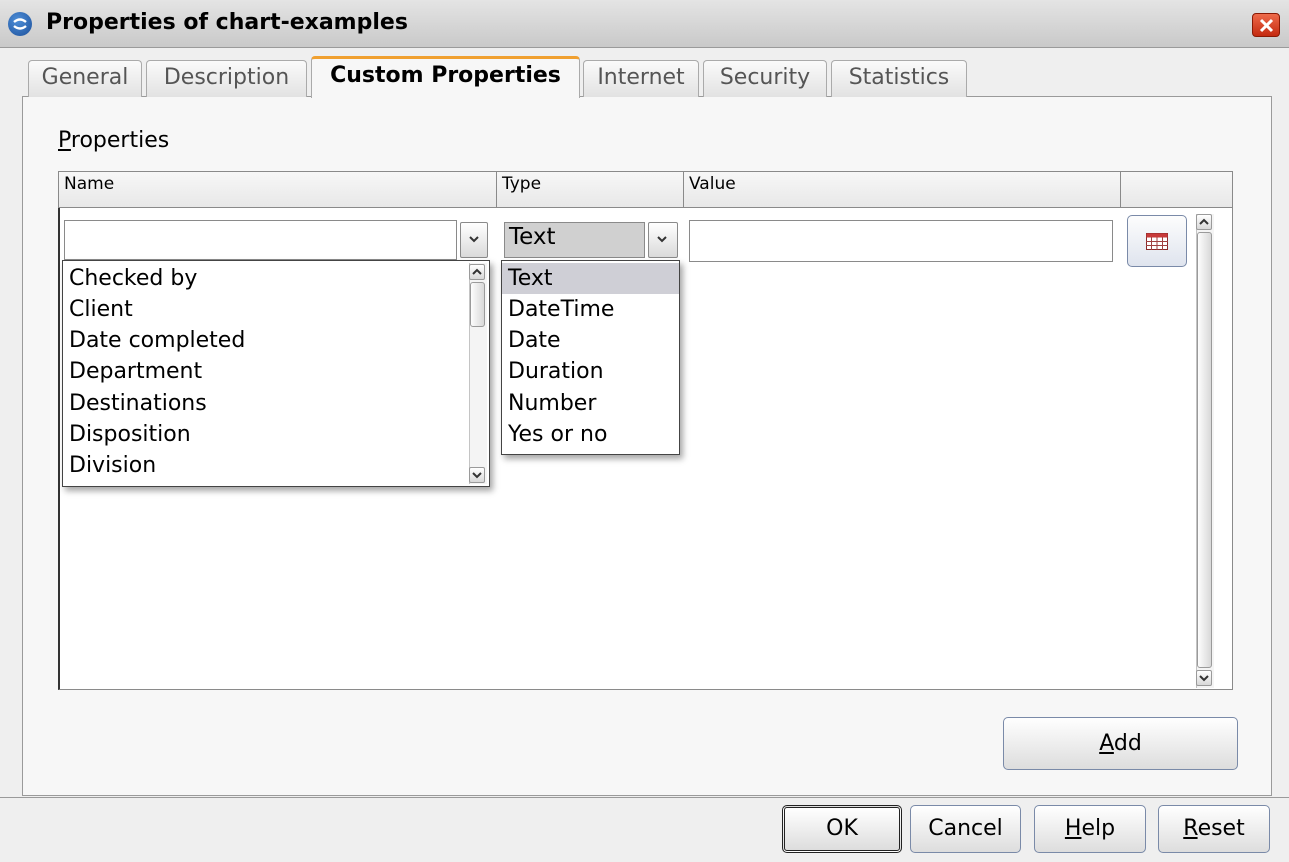  I want to click on name-list-scroll-thumb, so click(477, 304).